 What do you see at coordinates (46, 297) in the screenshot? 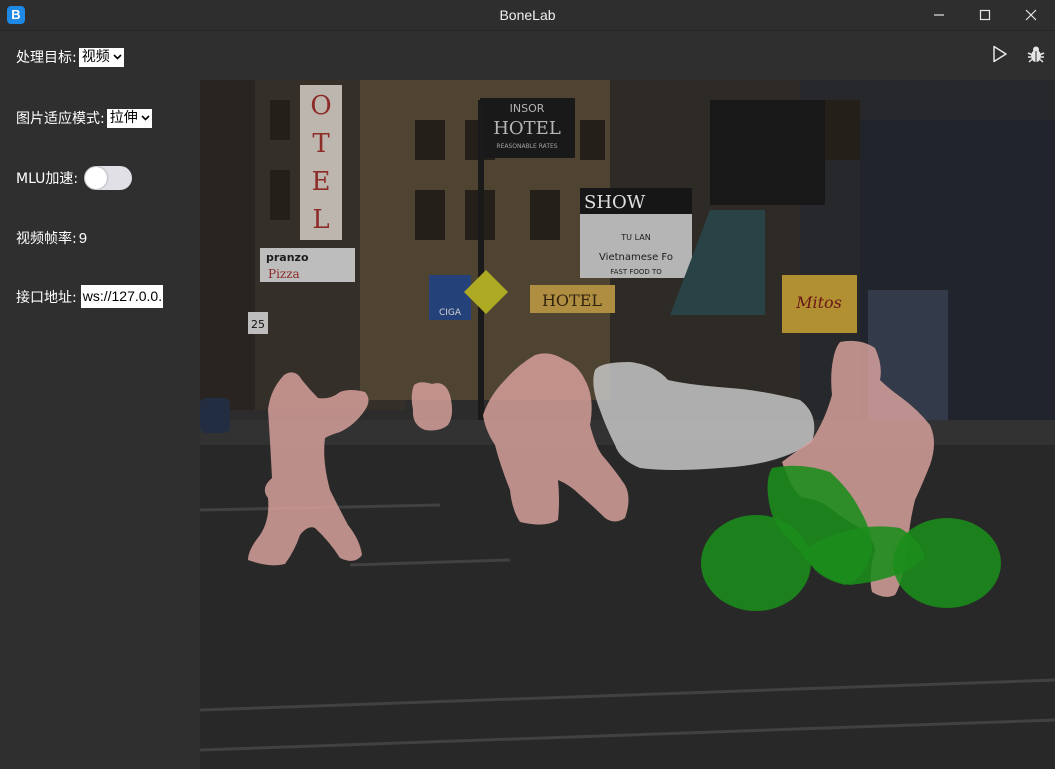
I see `api-label: 接口地址:` at bounding box center [46, 297].